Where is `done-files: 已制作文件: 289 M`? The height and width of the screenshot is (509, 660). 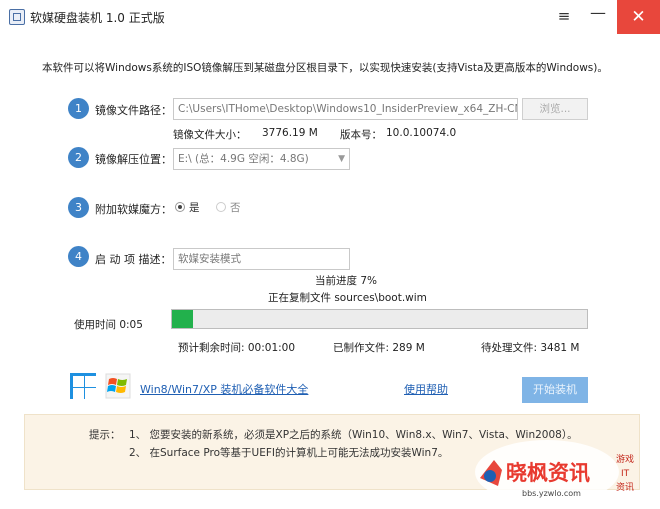
done-files: 已制作文件: 289 M is located at coordinates (379, 348).